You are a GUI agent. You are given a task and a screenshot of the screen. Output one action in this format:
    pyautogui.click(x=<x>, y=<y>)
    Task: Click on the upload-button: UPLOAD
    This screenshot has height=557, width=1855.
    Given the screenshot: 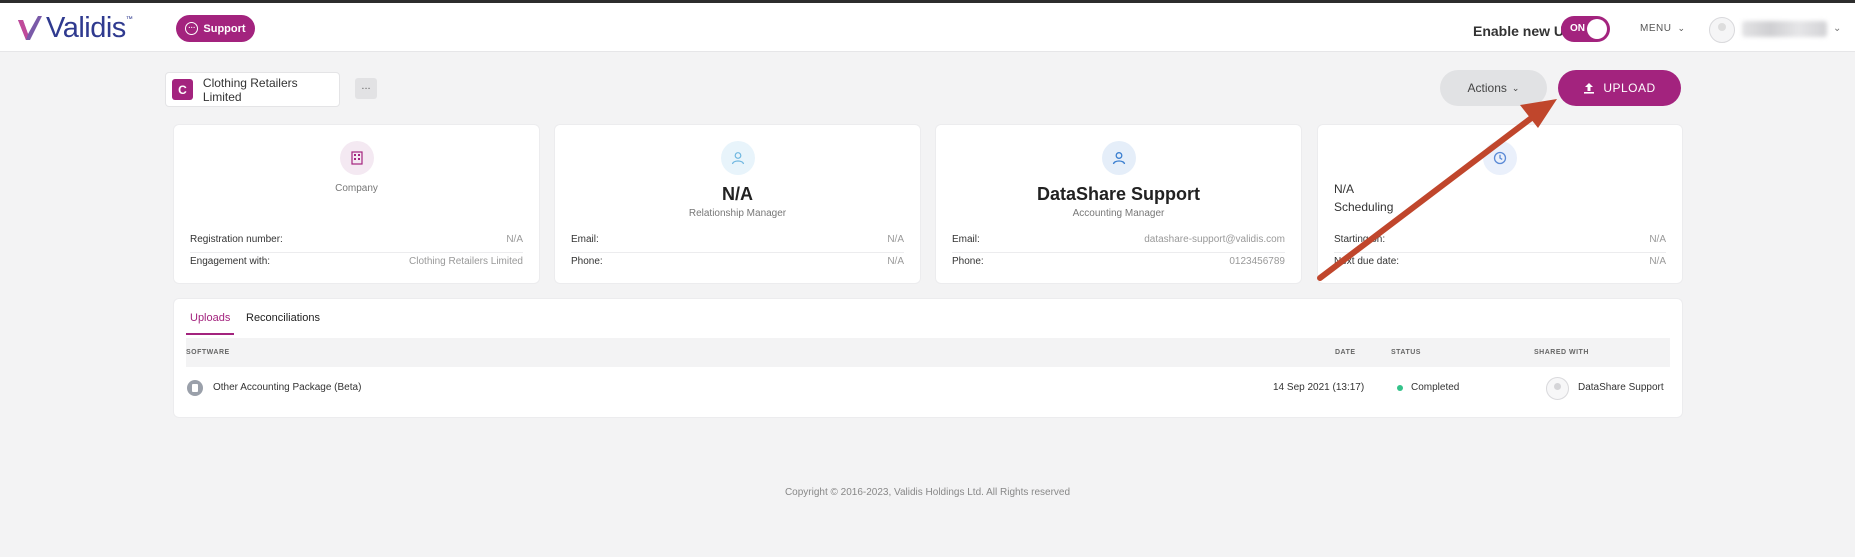 What is the action you would take?
    pyautogui.click(x=1619, y=88)
    